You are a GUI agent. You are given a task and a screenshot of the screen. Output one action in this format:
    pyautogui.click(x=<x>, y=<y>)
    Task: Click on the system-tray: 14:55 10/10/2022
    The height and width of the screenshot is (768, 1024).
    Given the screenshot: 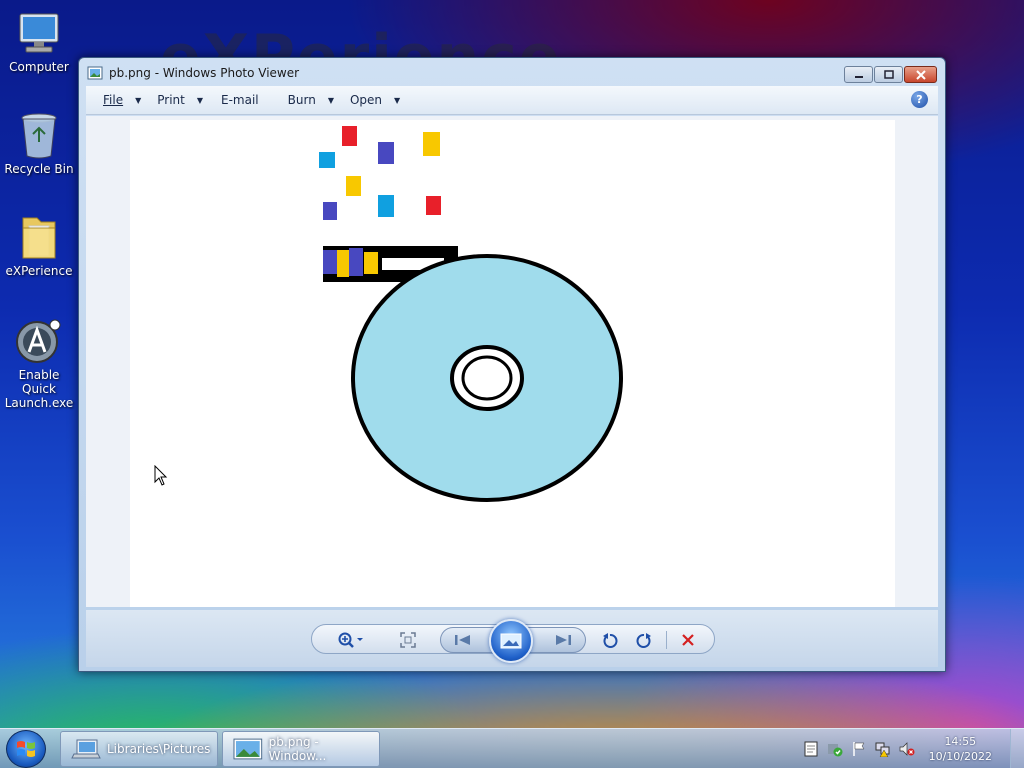 What is the action you would take?
    pyautogui.click(x=913, y=748)
    